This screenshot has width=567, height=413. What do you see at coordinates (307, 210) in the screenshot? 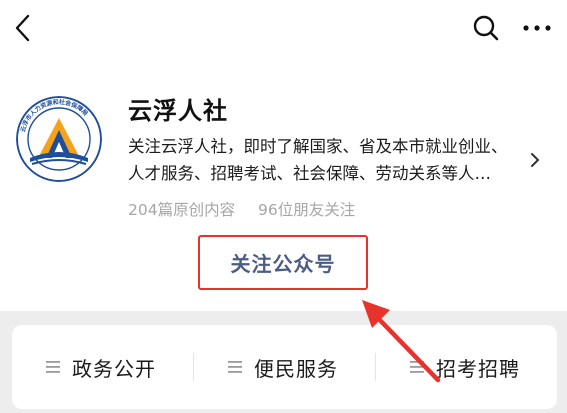
I see `friends-following: 96位朋友关注` at bounding box center [307, 210].